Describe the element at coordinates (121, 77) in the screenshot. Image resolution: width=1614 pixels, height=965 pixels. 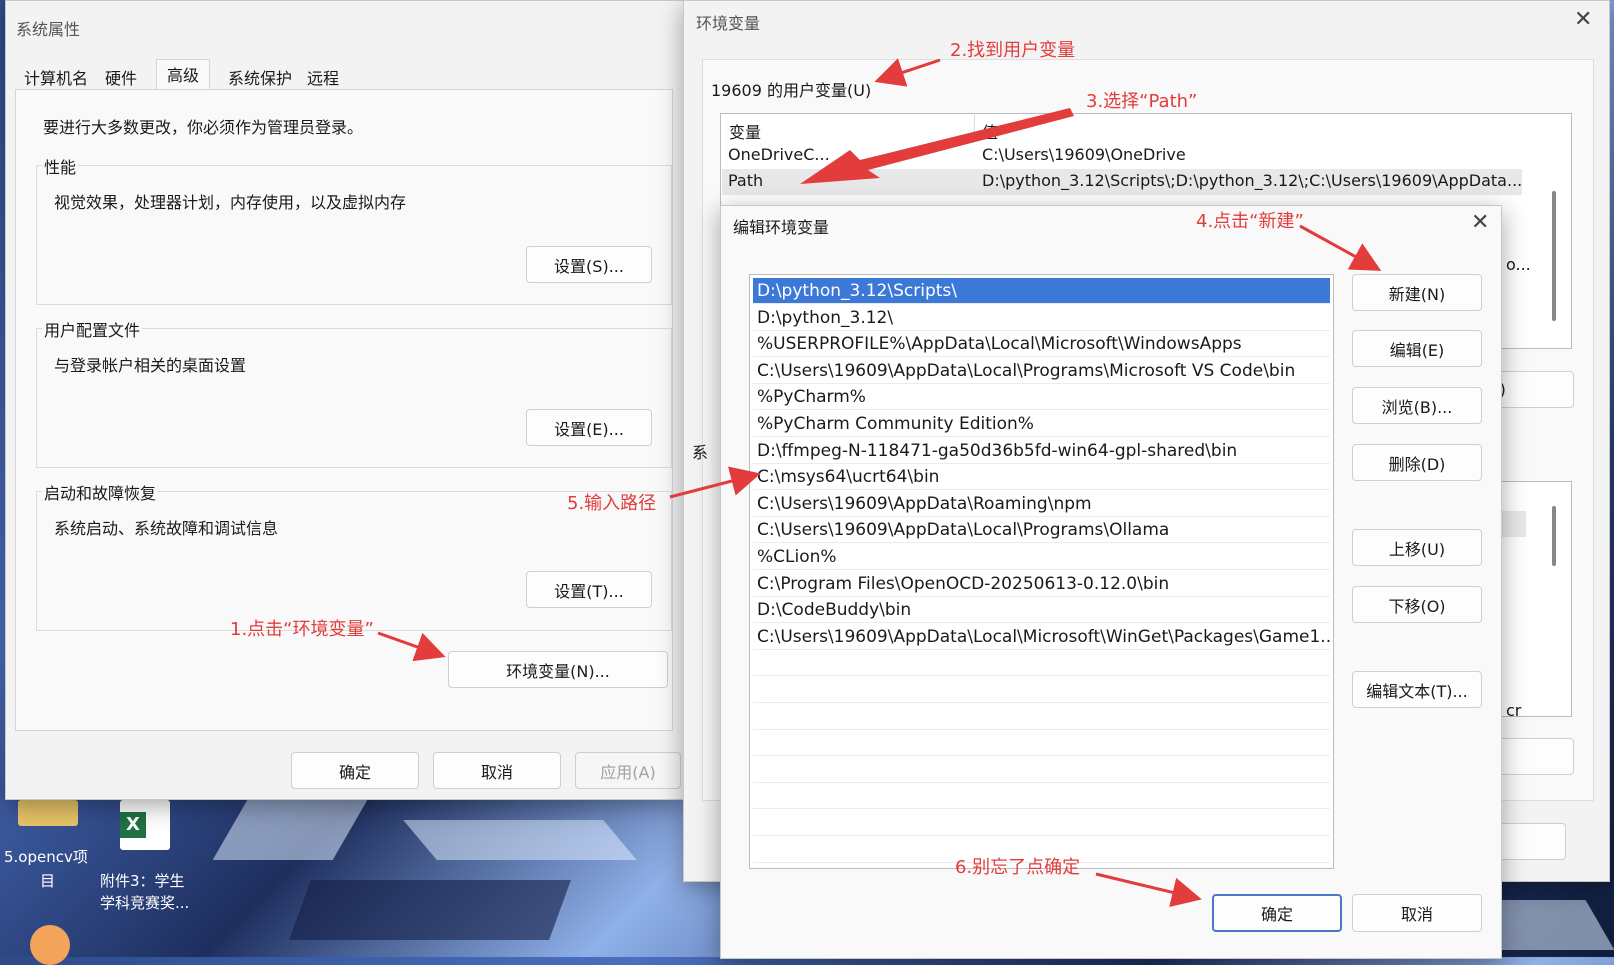
I see `tab-hardware: 硬件` at that location.